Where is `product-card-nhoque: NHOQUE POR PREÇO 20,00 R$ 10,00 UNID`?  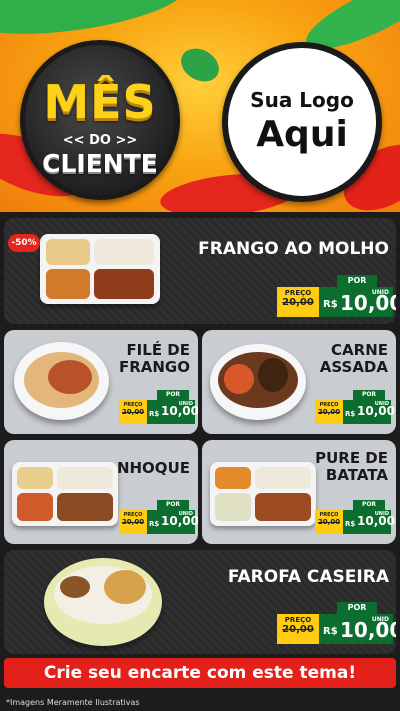
product-card-nhoque: NHOQUE POR PREÇO 20,00 R$ 10,00 UNID is located at coordinates (101, 492).